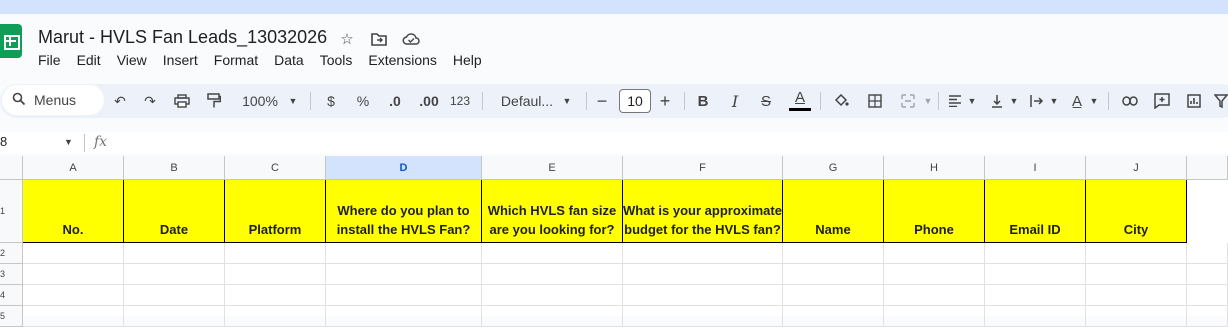 The image size is (1228, 327). Describe the element at coordinates (908, 101) in the screenshot. I see `merge-cells-icon` at that location.